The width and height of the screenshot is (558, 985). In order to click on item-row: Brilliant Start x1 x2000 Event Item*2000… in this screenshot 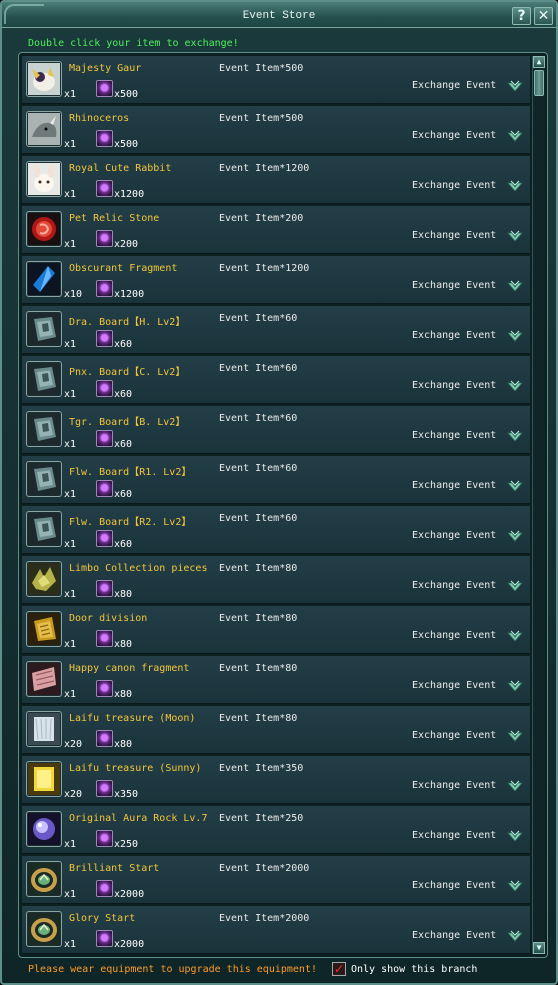, I will do `click(276, 880)`.